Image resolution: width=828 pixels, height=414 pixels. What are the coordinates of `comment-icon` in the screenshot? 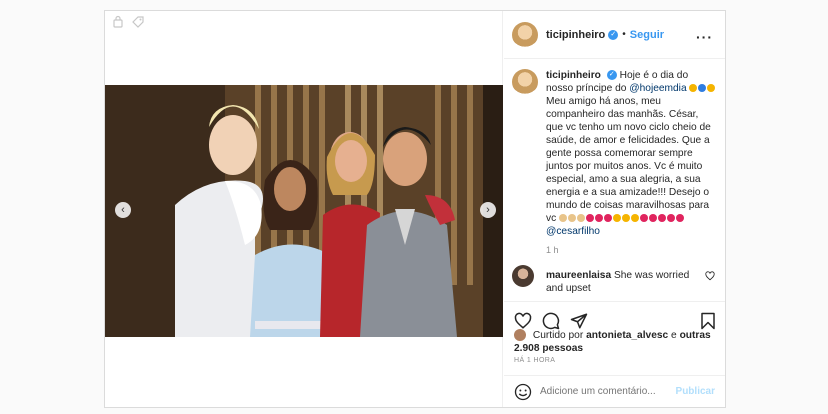 It's located at (551, 321).